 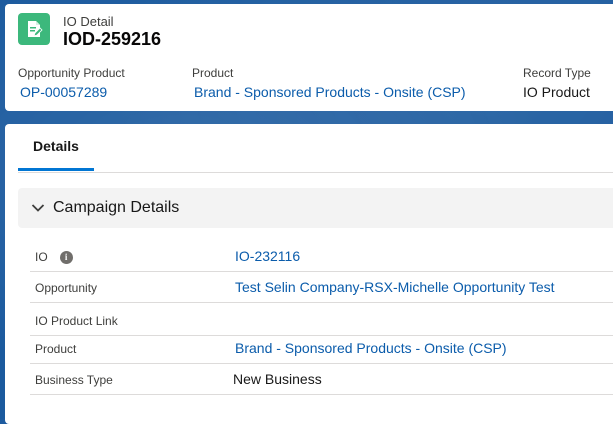 I want to click on chevron-down-icon, so click(x=38, y=208).